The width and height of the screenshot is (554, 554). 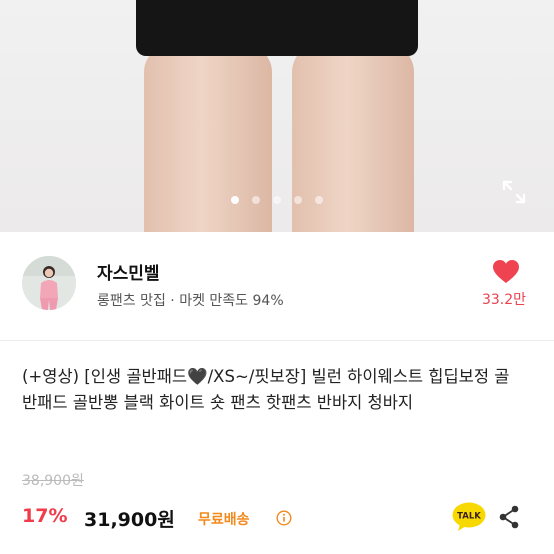 What do you see at coordinates (504, 300) in the screenshot?
I see `like-count: 33.2만` at bounding box center [504, 300].